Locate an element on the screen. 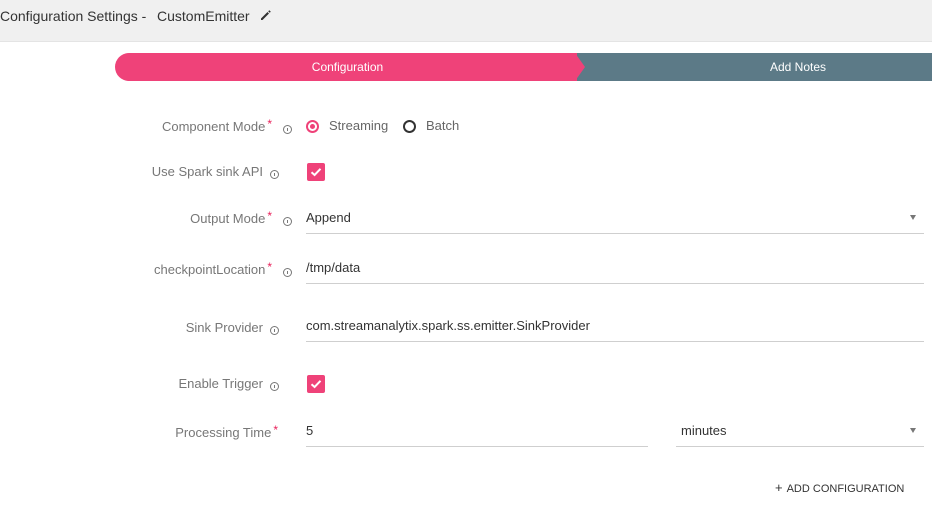 This screenshot has height=508, width=932. radio-streaming is located at coordinates (312, 126).